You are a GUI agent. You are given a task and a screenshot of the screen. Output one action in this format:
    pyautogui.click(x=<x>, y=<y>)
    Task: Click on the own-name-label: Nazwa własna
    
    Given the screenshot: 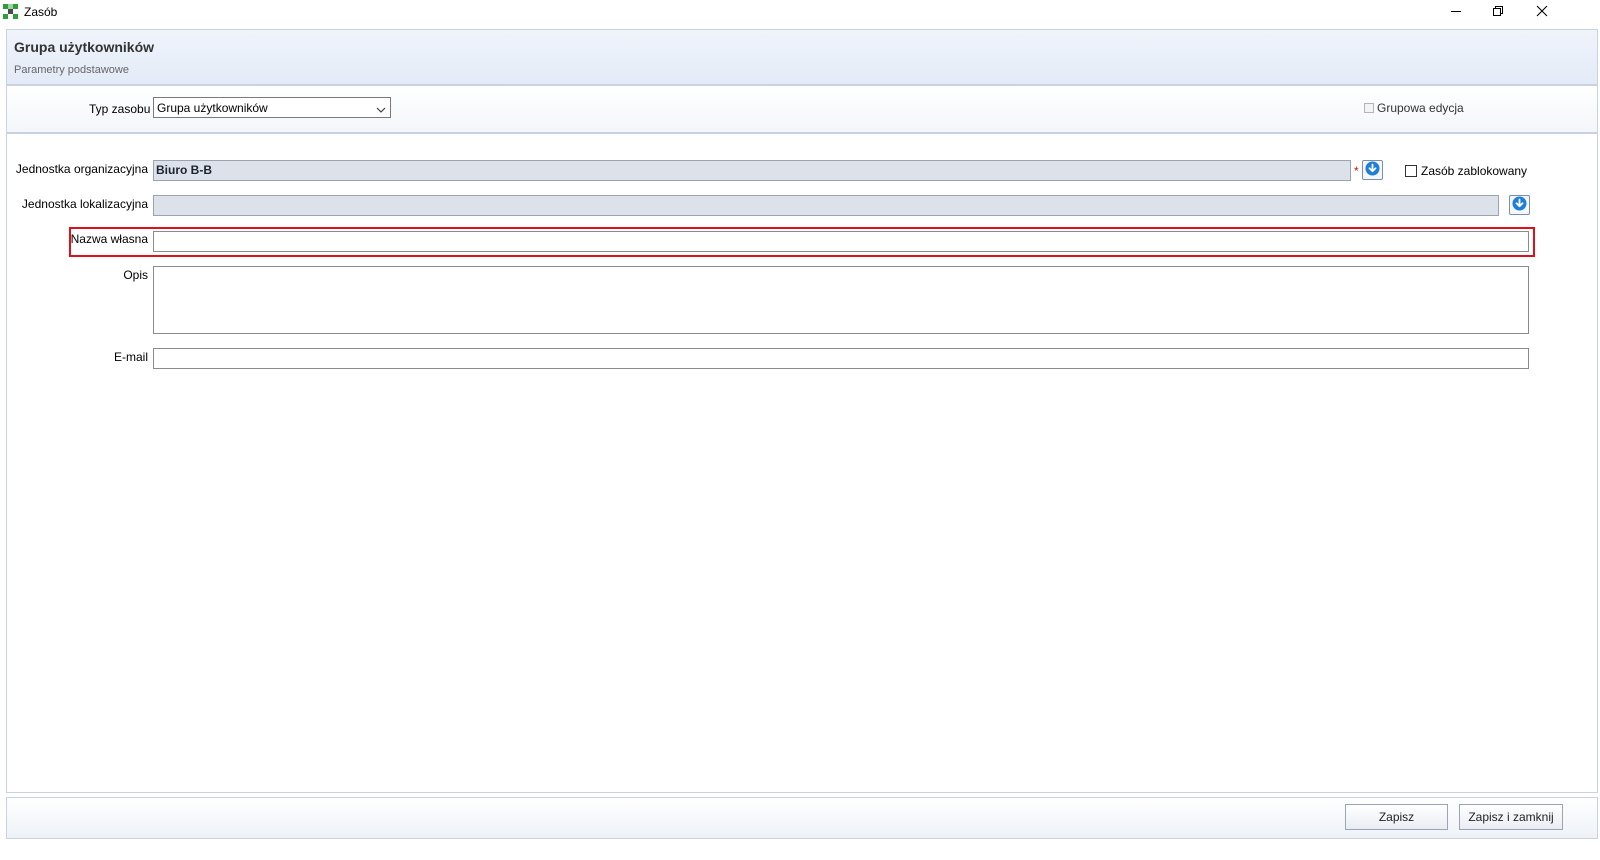 What is the action you would take?
    pyautogui.click(x=109, y=239)
    